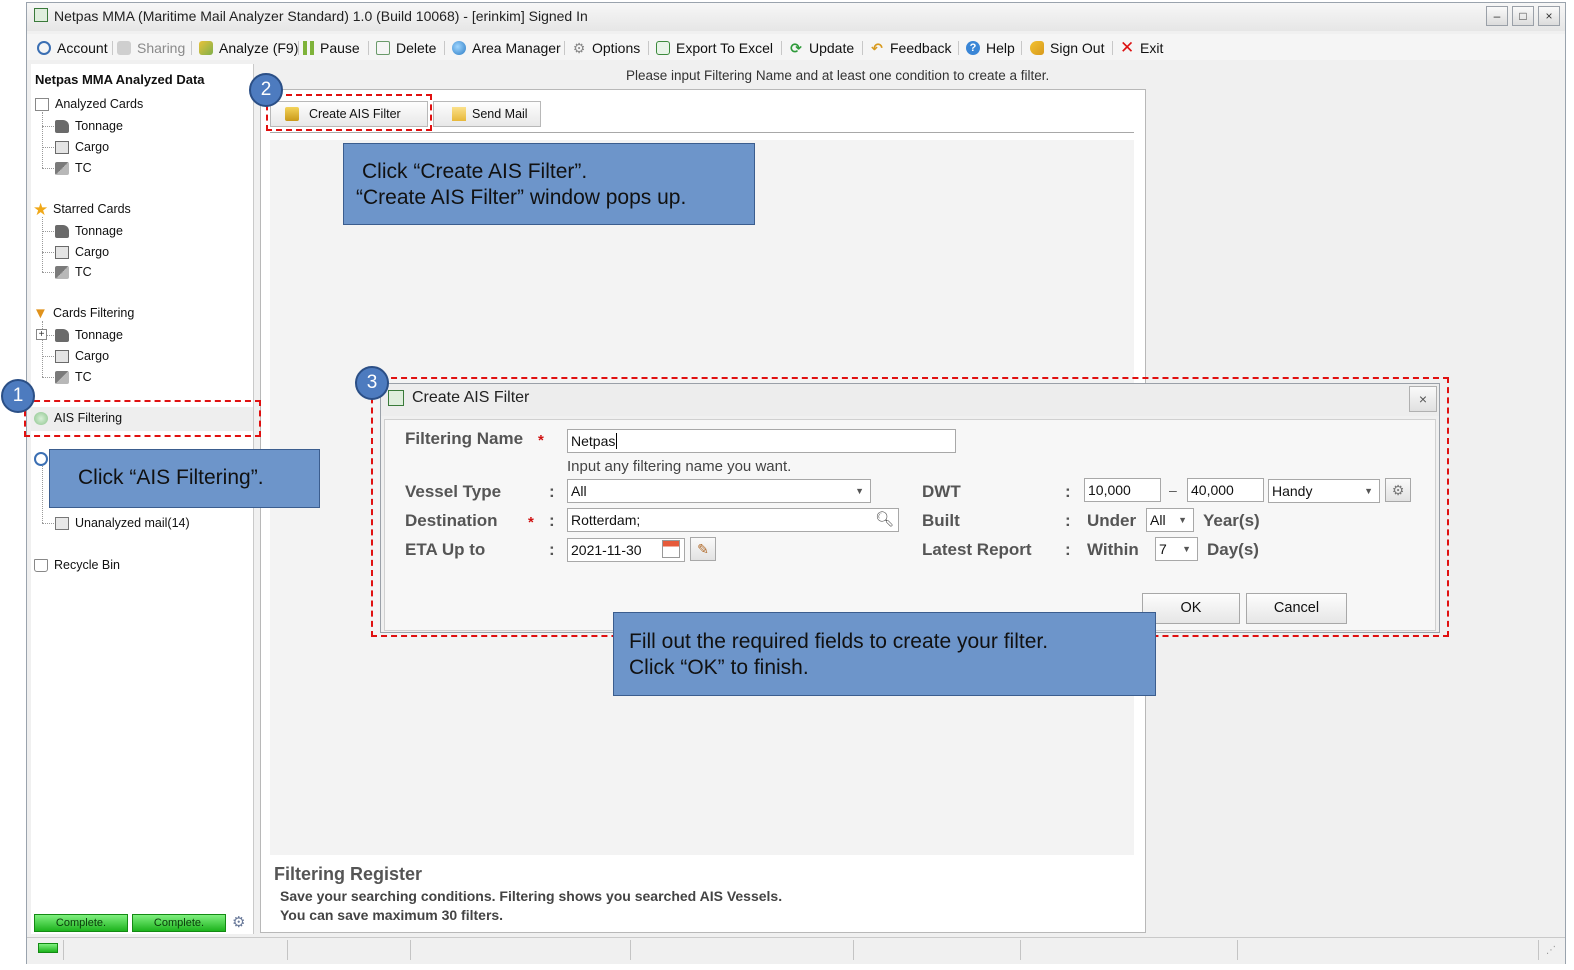  Describe the element at coordinates (1549, 16) in the screenshot. I see `close-window-button: ×` at that location.